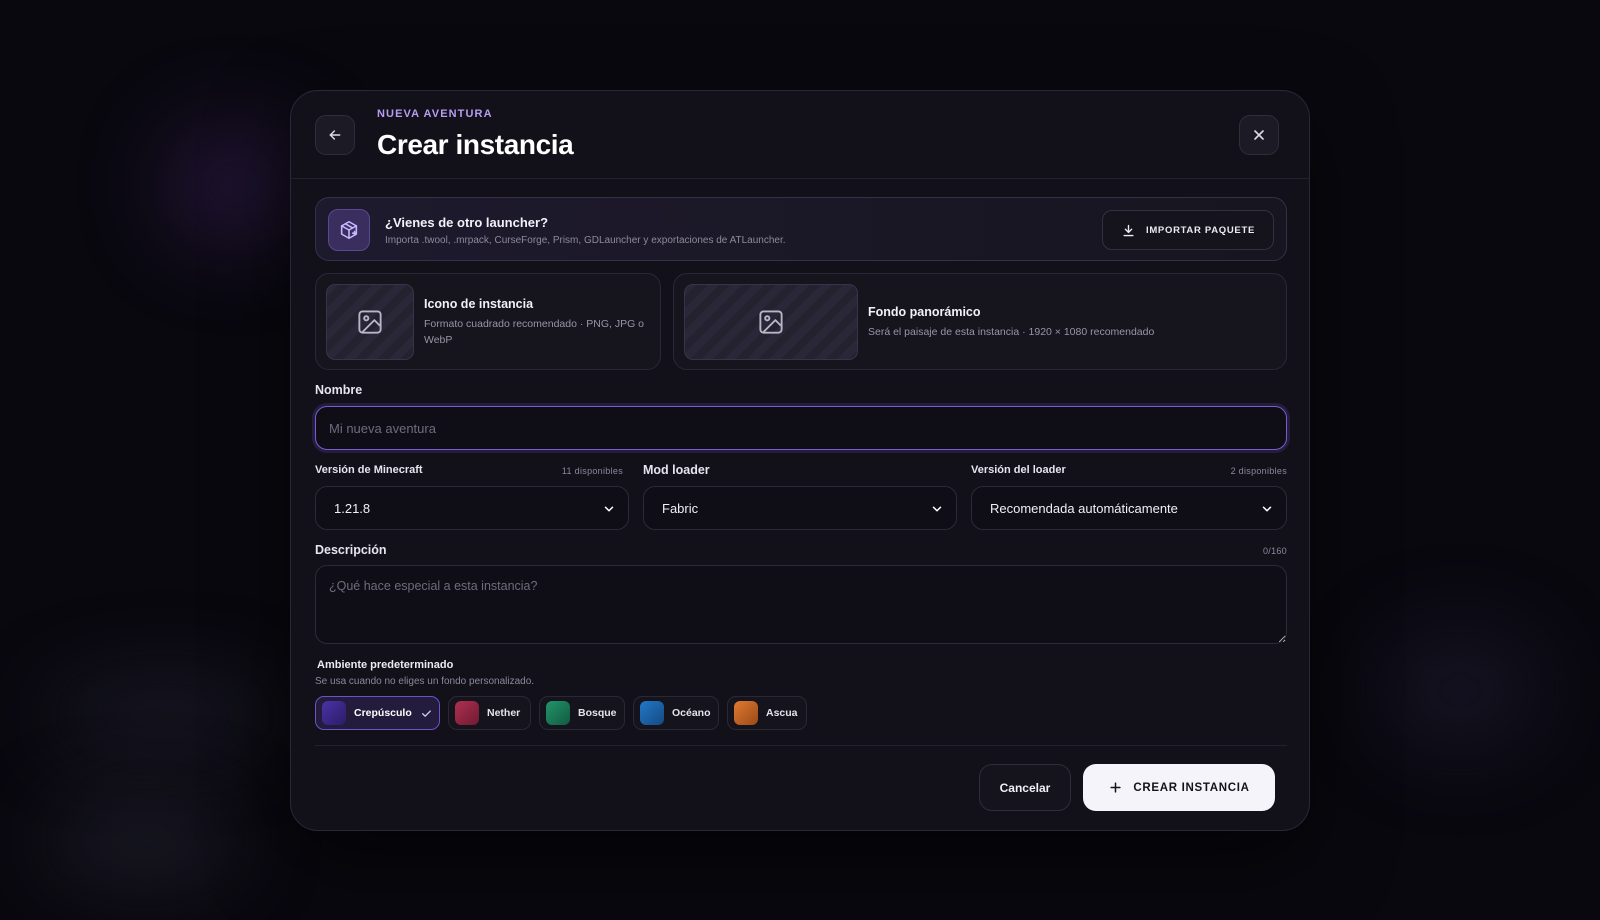  I want to click on description-char-counter: 0/160, so click(1274, 551).